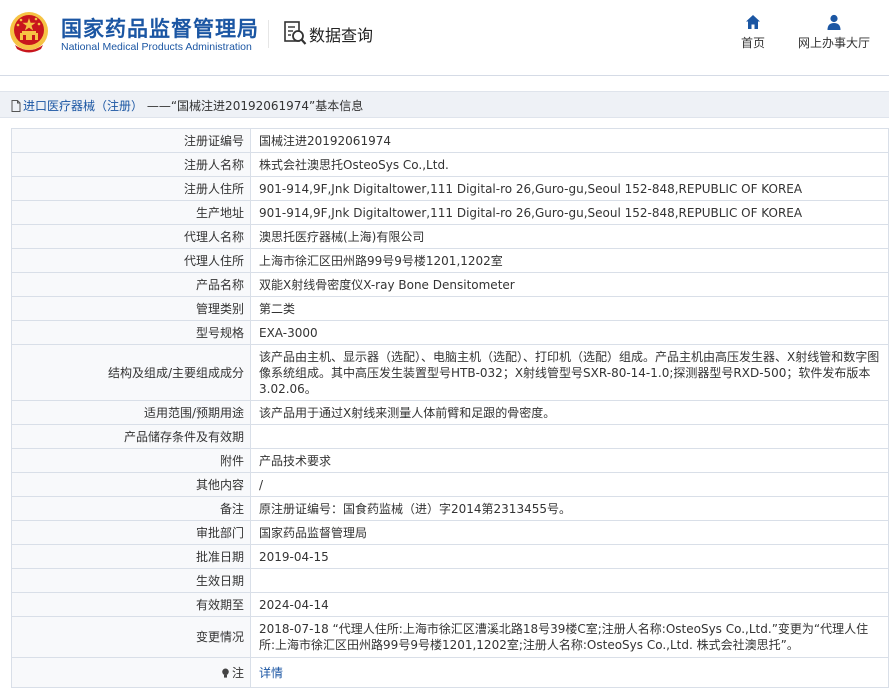 Image resolution: width=889 pixels, height=688 pixels. I want to click on field-label: 审批部门, so click(131, 532).